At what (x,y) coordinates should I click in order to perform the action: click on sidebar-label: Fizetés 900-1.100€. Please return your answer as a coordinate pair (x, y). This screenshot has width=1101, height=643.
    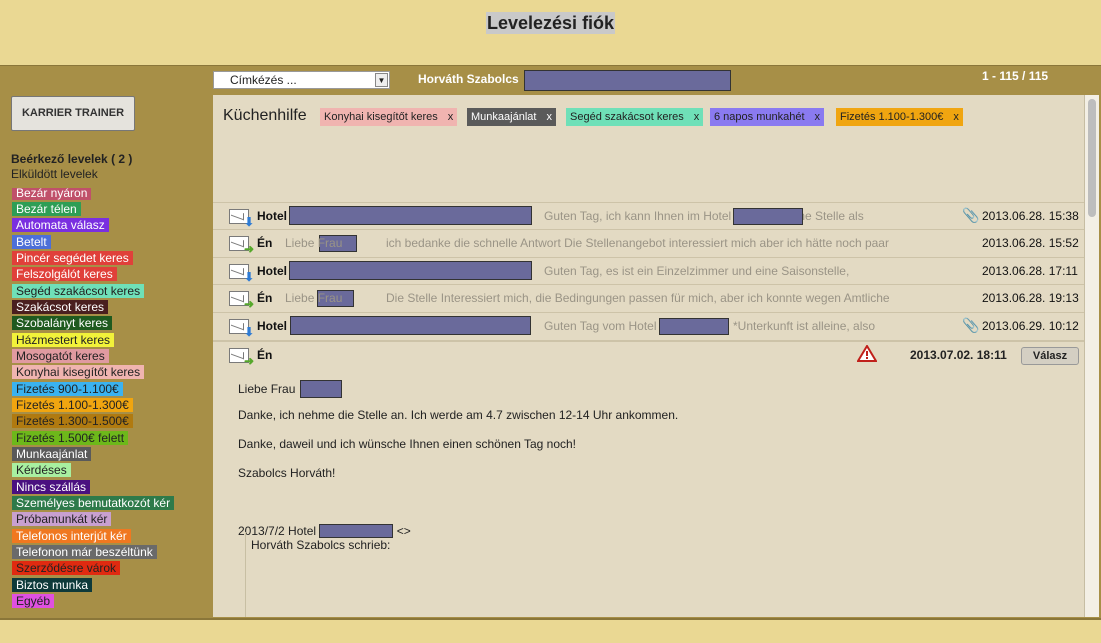
    Looking at the image, I should click on (67, 389).